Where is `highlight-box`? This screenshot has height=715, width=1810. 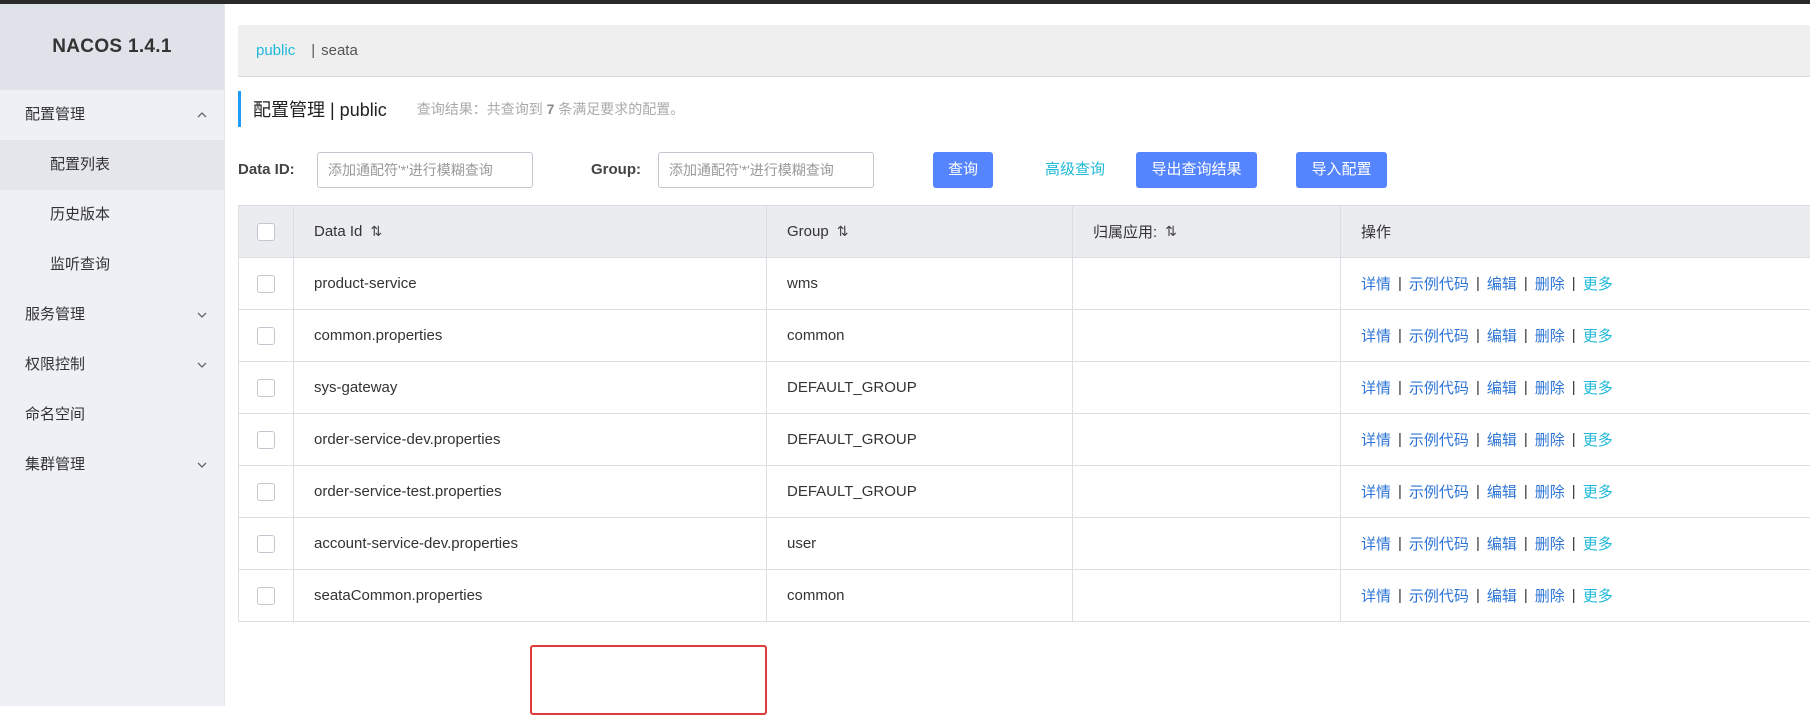 highlight-box is located at coordinates (648, 680).